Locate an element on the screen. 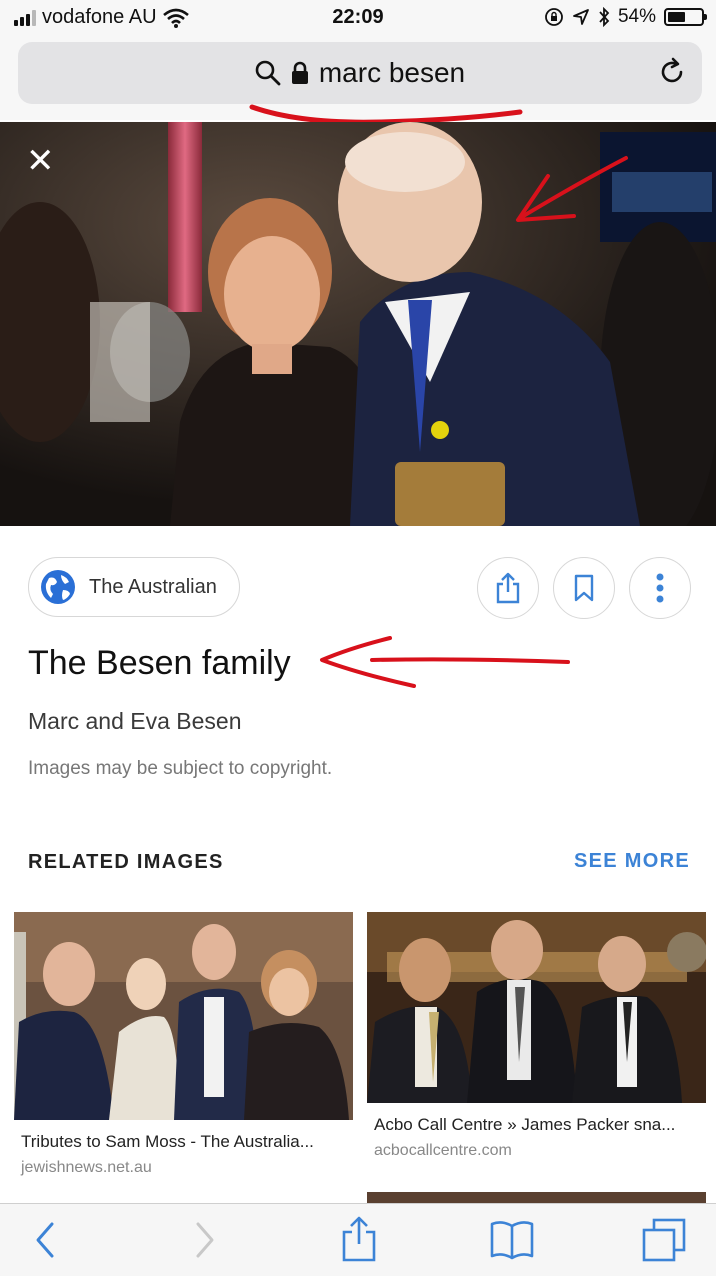  annotation-underline is located at coordinates (386, 114).